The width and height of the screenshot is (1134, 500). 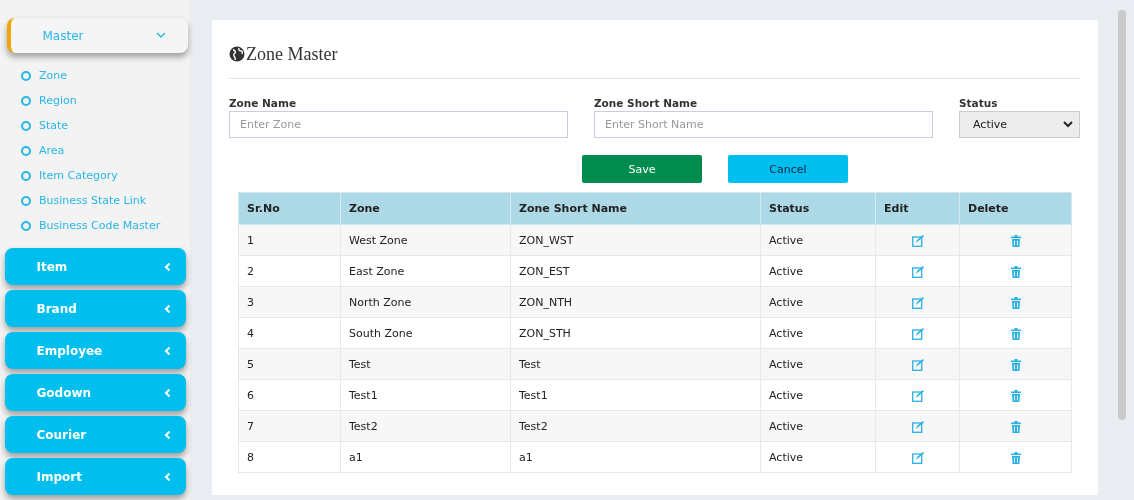 I want to click on page-title: Zone Master, so click(x=292, y=54).